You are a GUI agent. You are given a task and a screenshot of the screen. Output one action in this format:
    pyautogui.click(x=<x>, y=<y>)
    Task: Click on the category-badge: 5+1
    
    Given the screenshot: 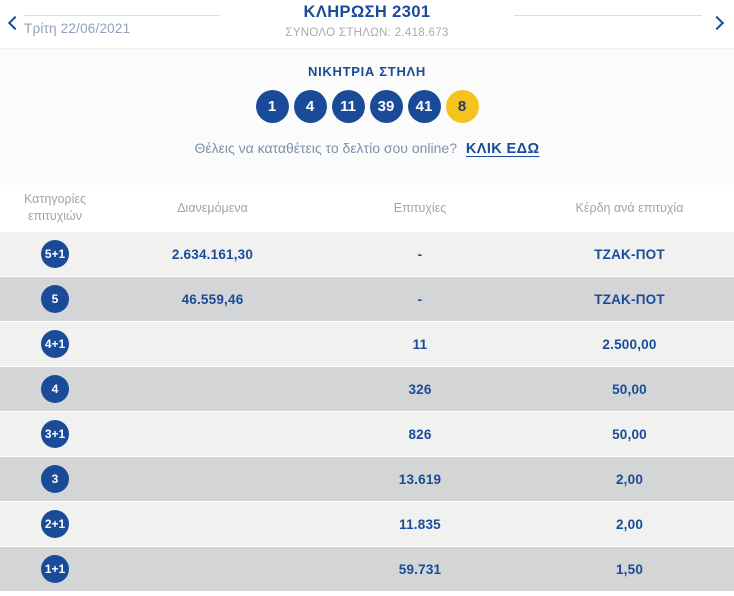 What is the action you would take?
    pyautogui.click(x=55, y=254)
    